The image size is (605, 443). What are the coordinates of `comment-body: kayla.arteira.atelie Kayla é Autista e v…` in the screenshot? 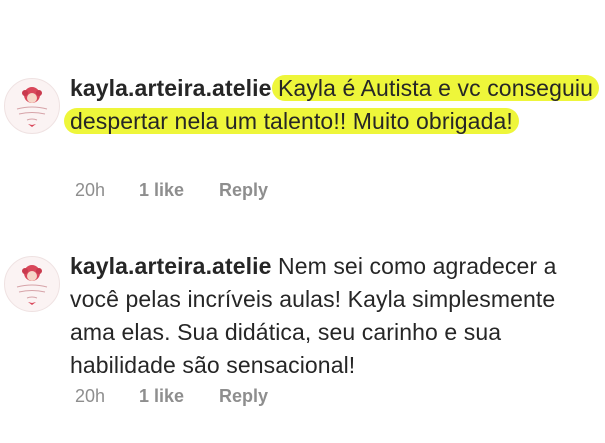 It's located at (332, 105).